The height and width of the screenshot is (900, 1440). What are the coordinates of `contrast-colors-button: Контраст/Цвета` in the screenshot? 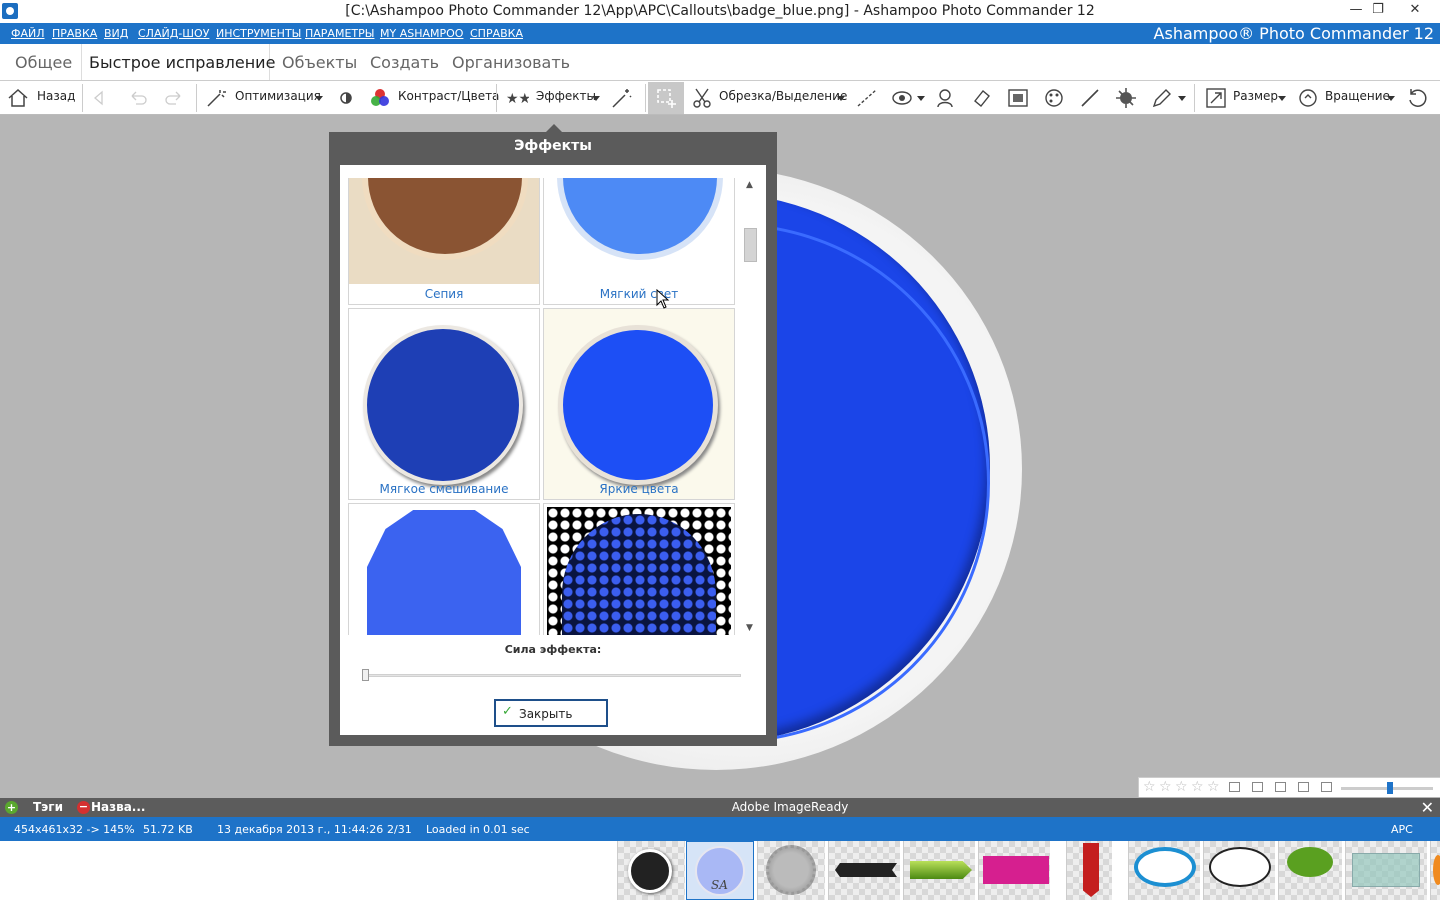 It's located at (448, 96).